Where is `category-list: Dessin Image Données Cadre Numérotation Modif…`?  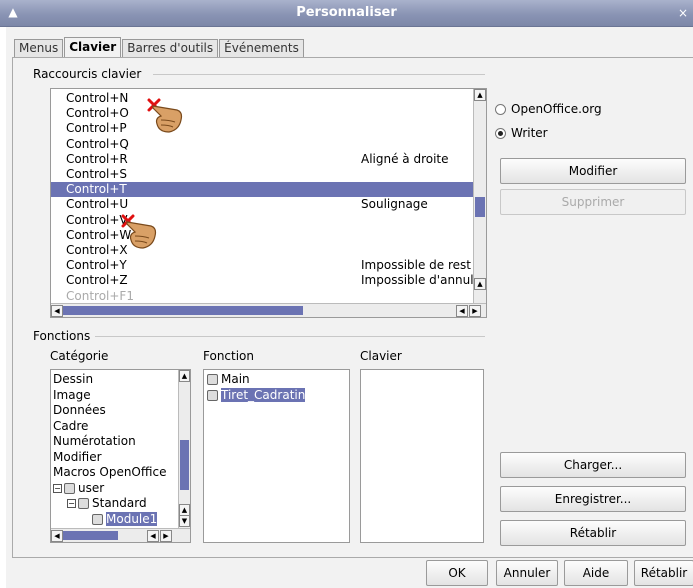
category-list: Dessin Image Données Cadre Numérotation Modif… is located at coordinates (120, 456).